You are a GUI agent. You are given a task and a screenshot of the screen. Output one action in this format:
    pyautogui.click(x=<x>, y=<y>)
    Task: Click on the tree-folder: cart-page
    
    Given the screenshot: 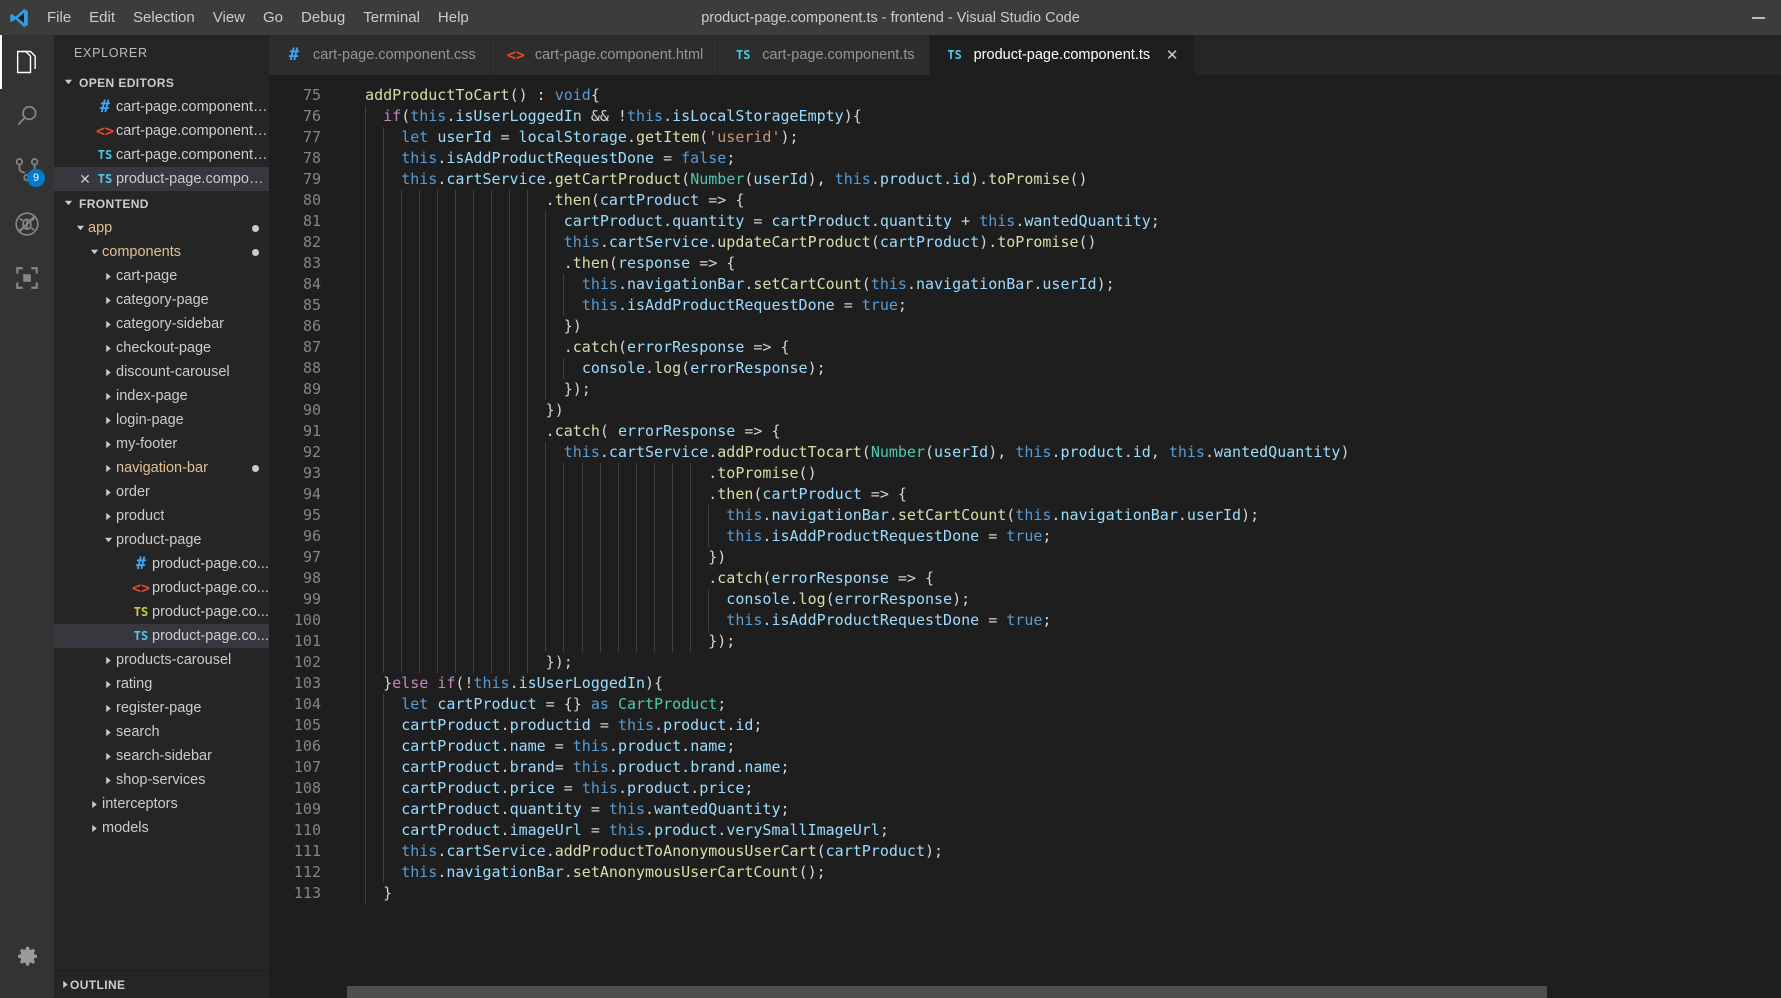 What is the action you would take?
    pyautogui.click(x=161, y=276)
    